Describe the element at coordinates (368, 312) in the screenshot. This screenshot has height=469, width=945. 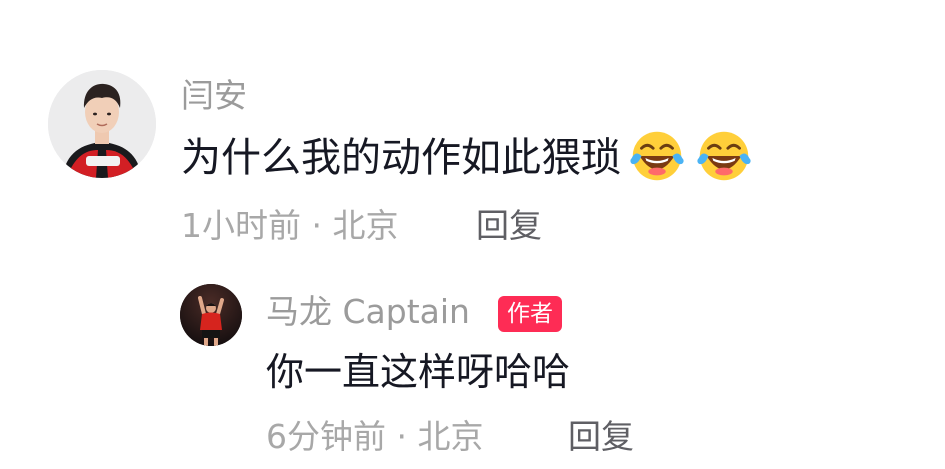
I see `comment-author: 马龙 Captain` at that location.